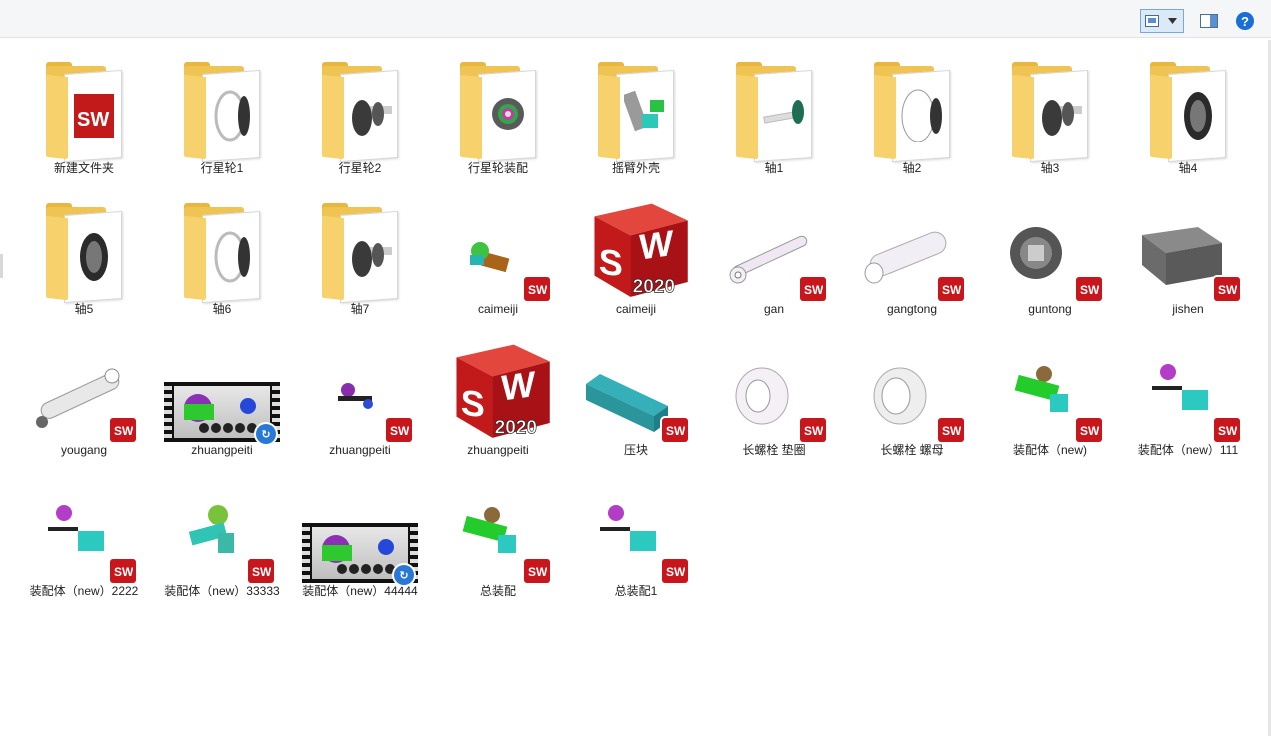  What do you see at coordinates (222, 538) in the screenshot?
I see `file-item: SW 装配体（new）33333` at bounding box center [222, 538].